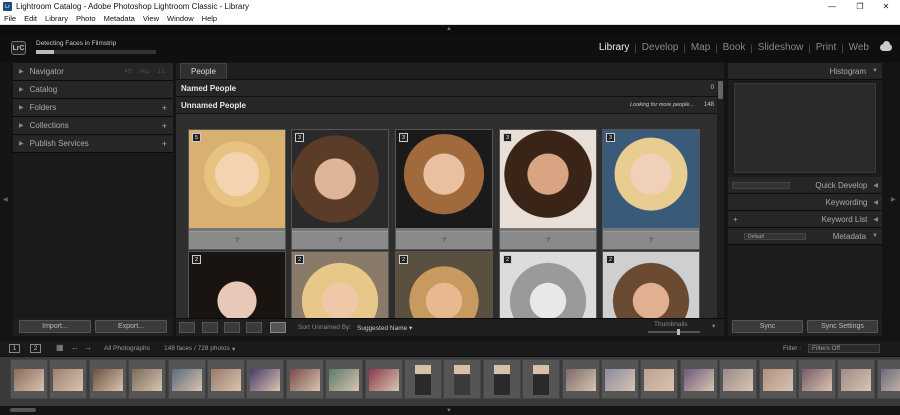 The width and height of the screenshot is (900, 415). I want to click on add-publish-service-icon: +, so click(164, 144).